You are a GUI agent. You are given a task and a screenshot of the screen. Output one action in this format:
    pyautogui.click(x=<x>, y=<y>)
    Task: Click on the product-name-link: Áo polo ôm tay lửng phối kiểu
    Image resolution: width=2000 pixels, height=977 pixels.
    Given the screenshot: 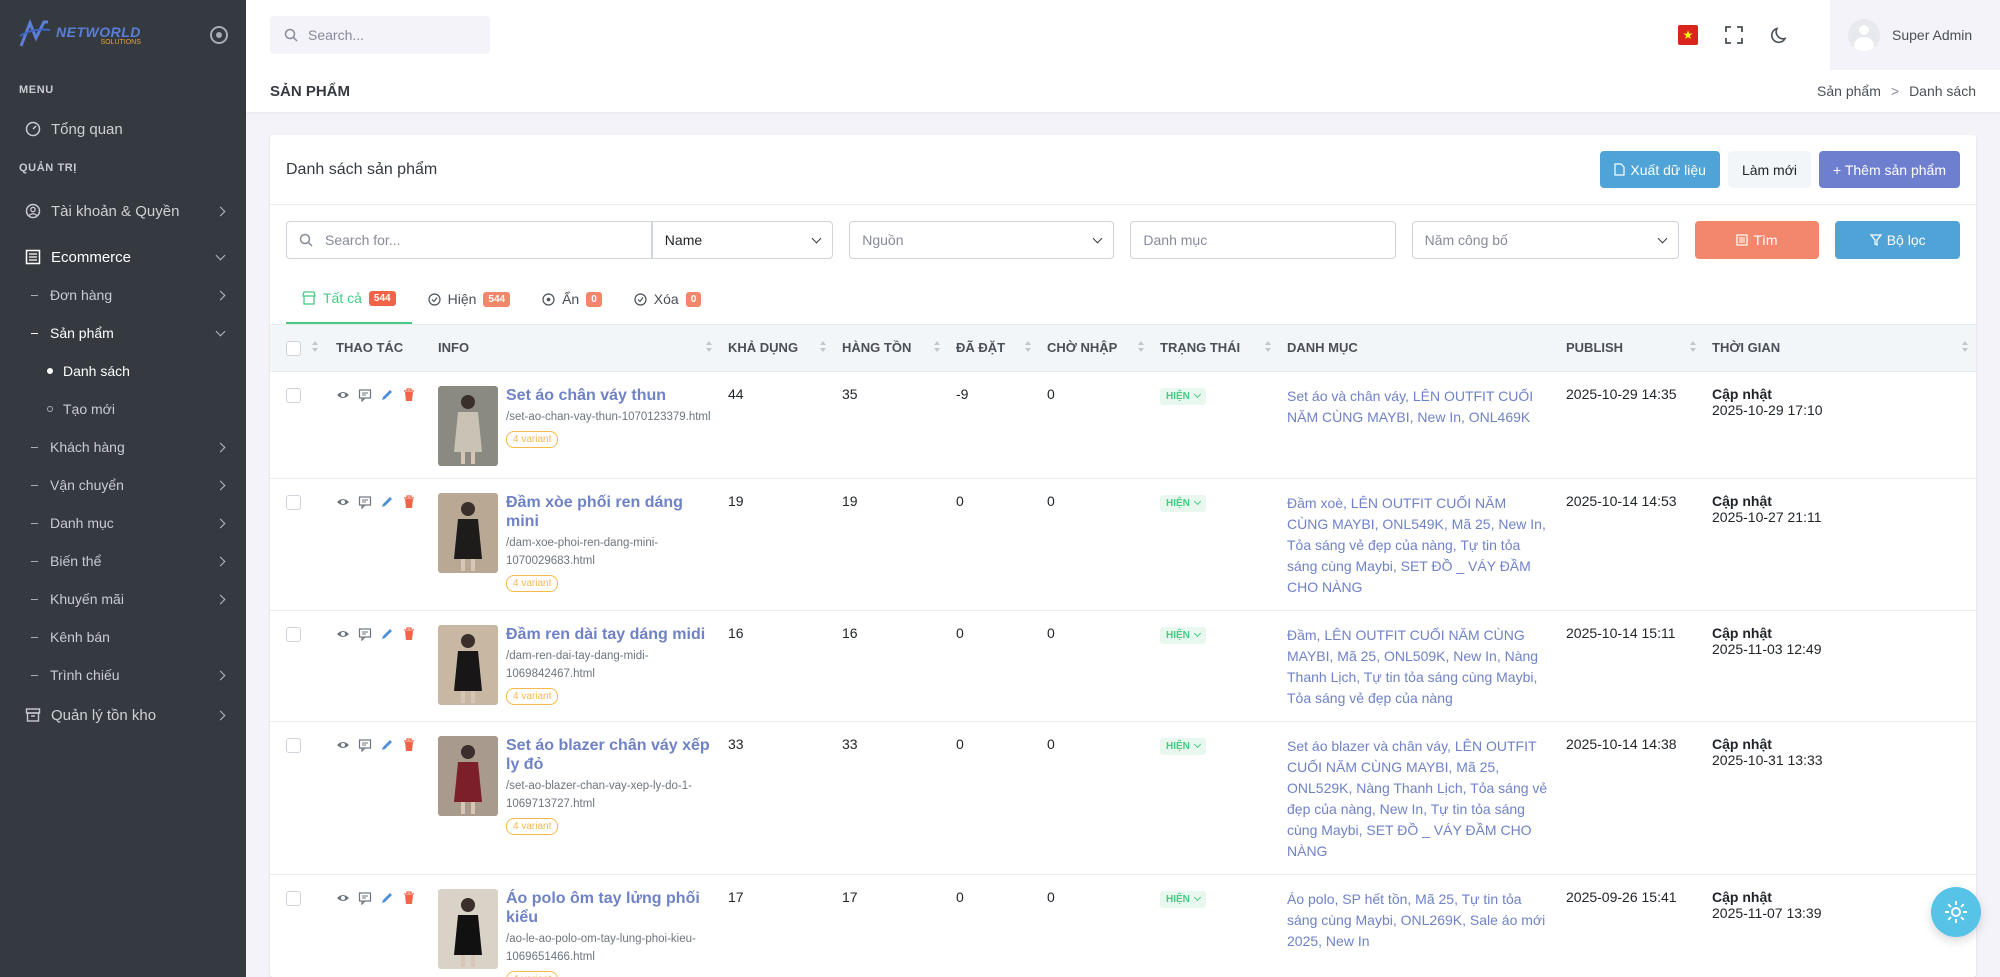 What is the action you would take?
    pyautogui.click(x=609, y=908)
    